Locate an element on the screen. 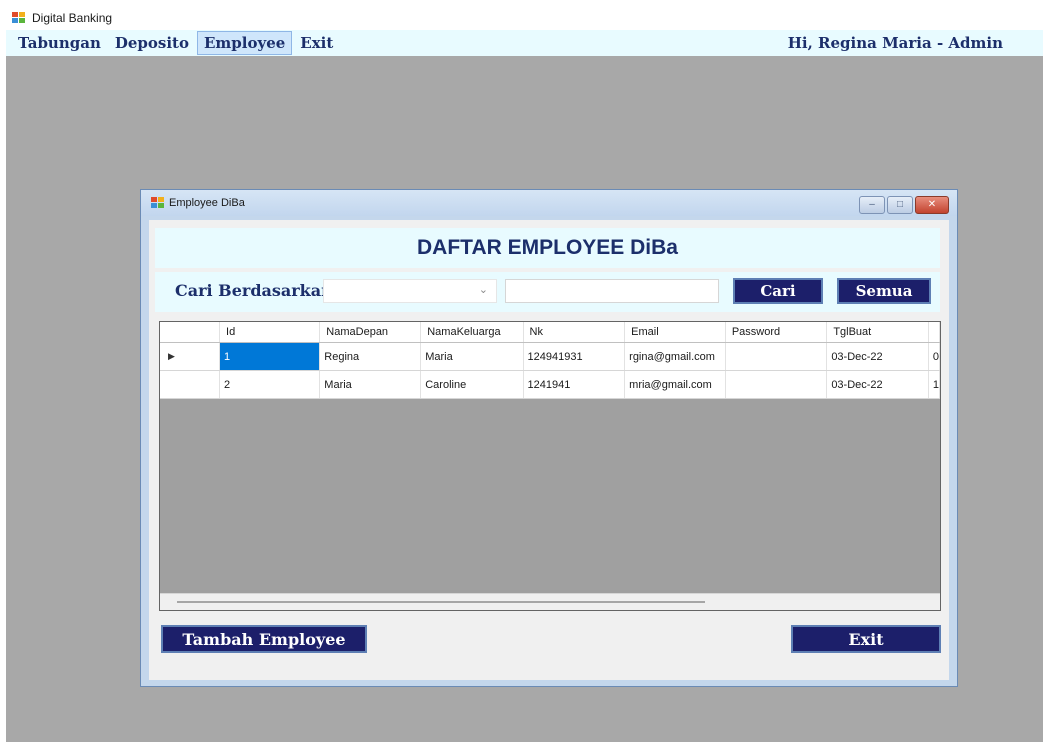 Image resolution: width=1049 pixels, height=742 pixels. column-header-overflow is located at coordinates (934, 332).